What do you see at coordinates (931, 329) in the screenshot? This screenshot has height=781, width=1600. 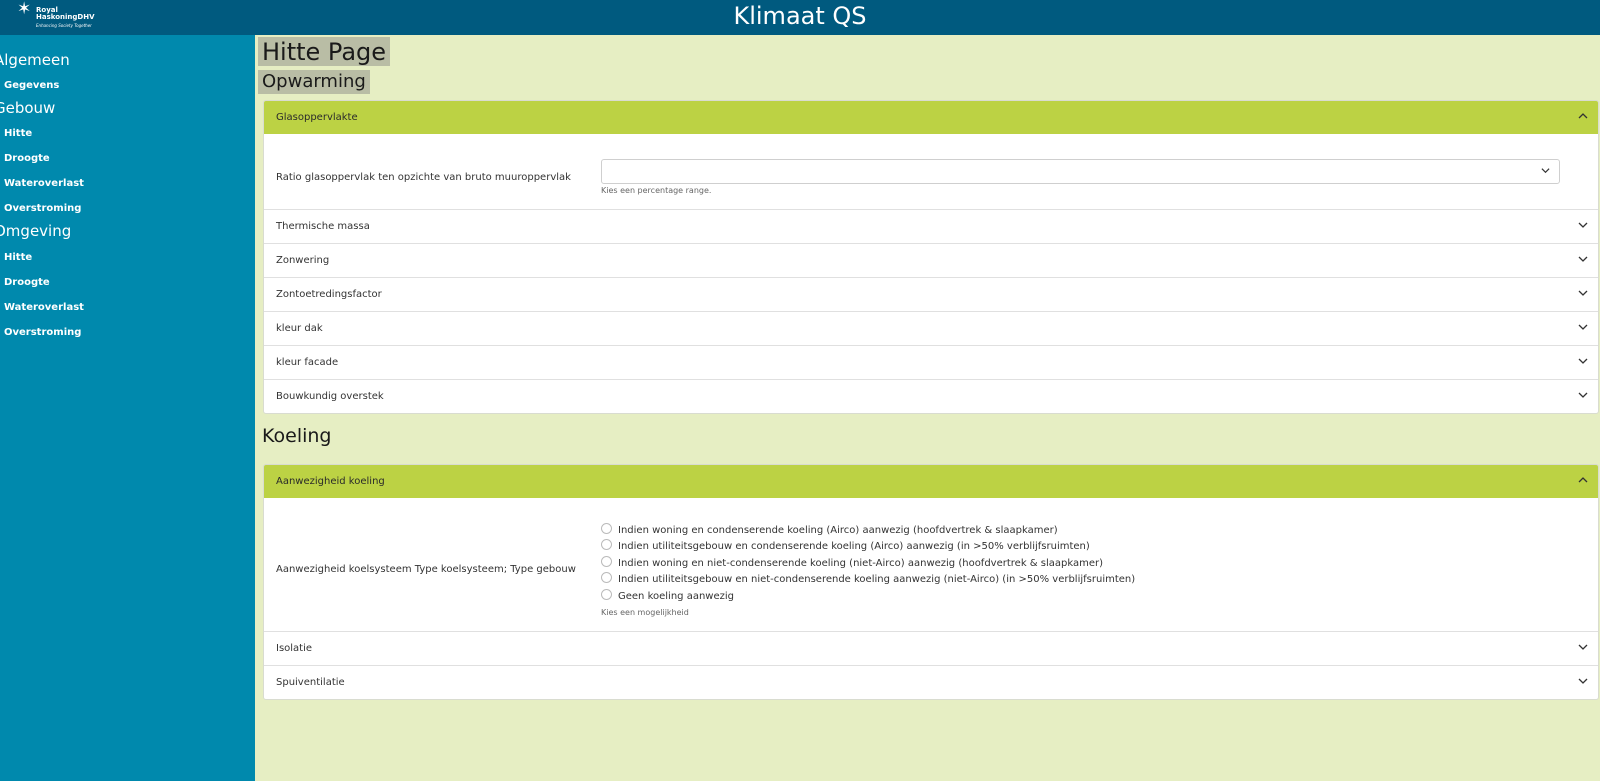 I see `accordion-header-kleur-dak: kleur dak` at bounding box center [931, 329].